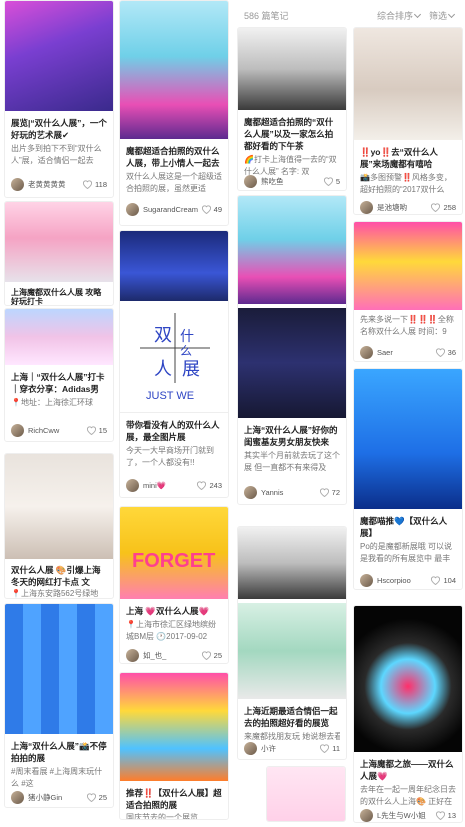  Describe the element at coordinates (337, 181) in the screenshot. I see `like-count: 5` at that location.